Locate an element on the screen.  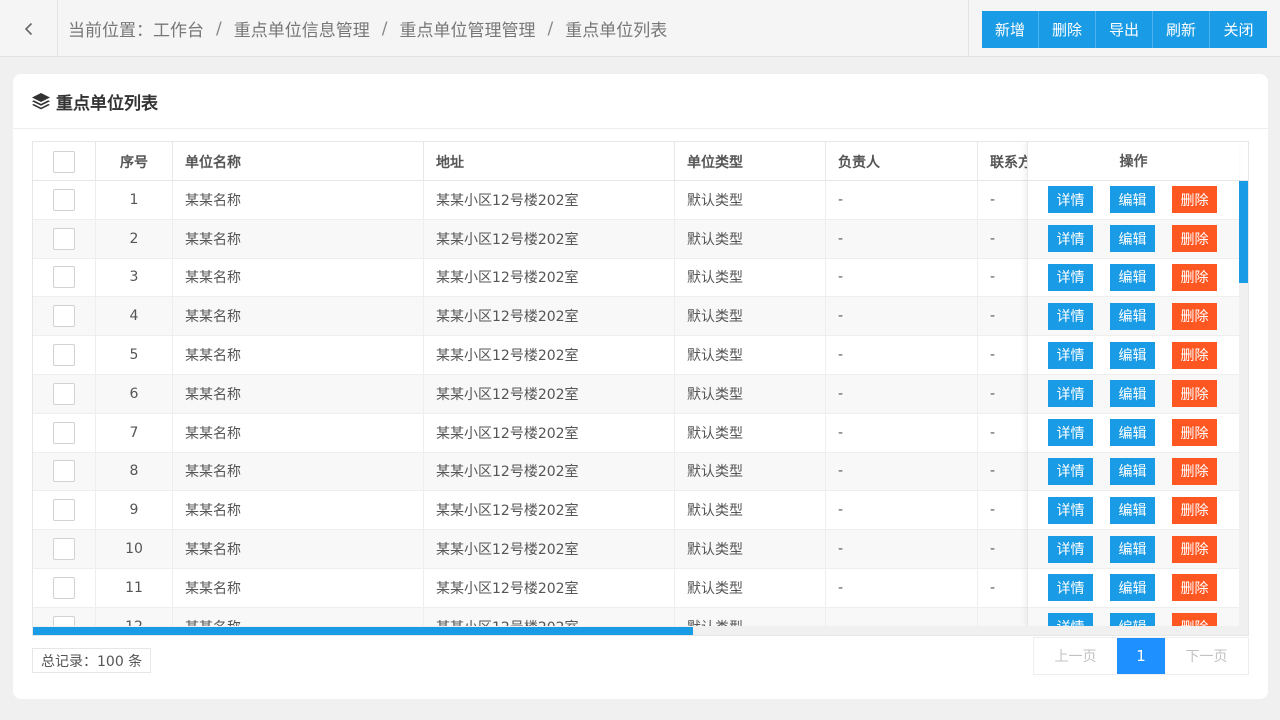
next-page-button: 下一页 is located at coordinates (1206, 656).